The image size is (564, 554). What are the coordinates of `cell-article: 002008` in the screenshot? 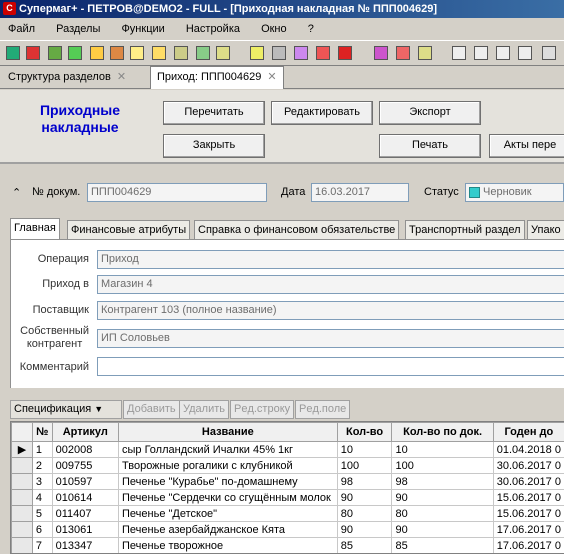 It's located at (85, 450).